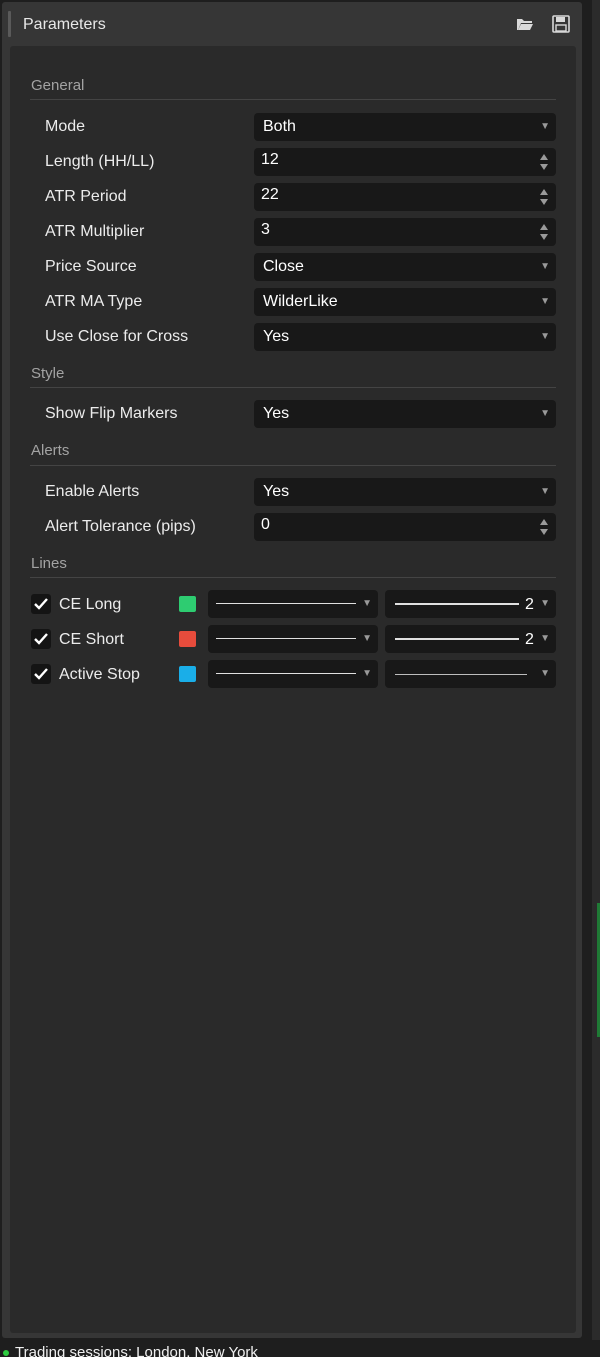  I want to click on chart-edge, so click(596, 670).